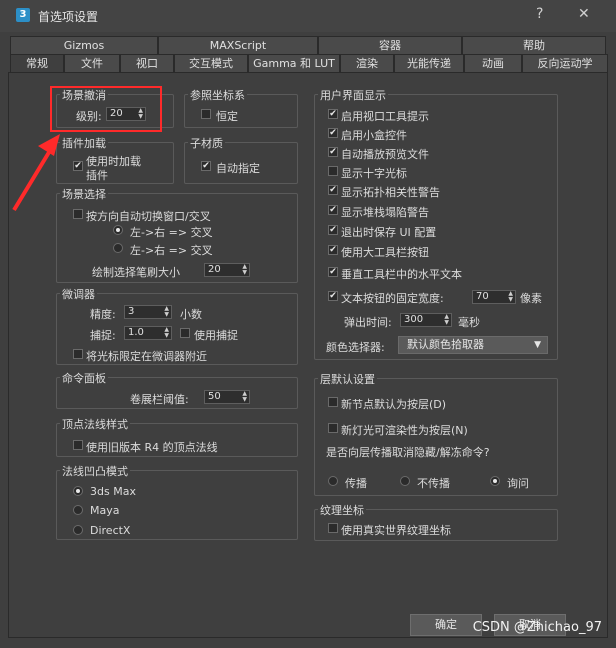  I want to click on auto-assign-checkbox: ✔, so click(206, 166).